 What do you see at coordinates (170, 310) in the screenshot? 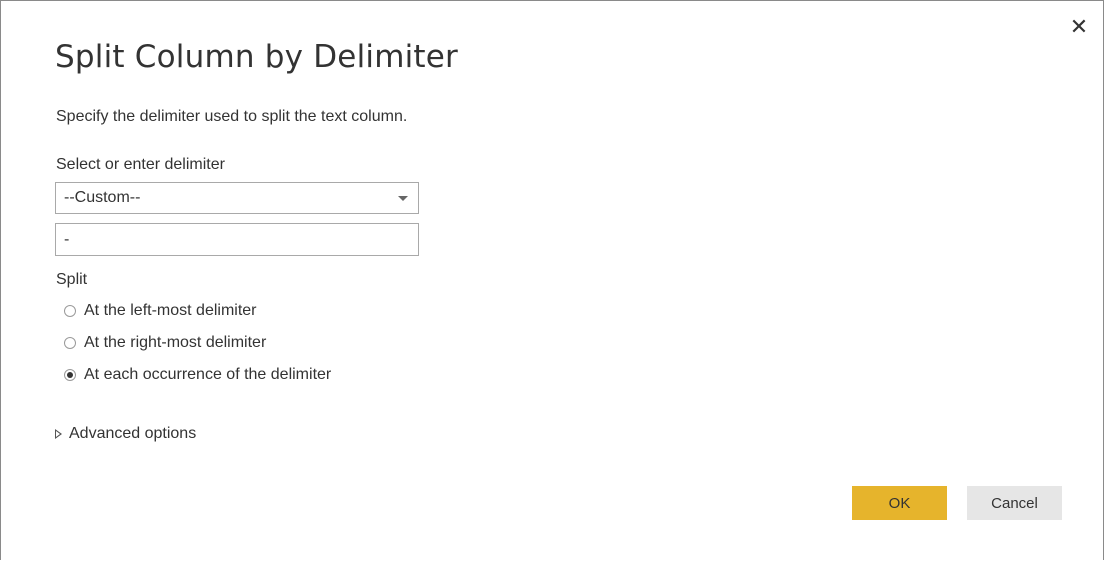
I see `radio-left-most-label: At the left-most delimiter` at bounding box center [170, 310].